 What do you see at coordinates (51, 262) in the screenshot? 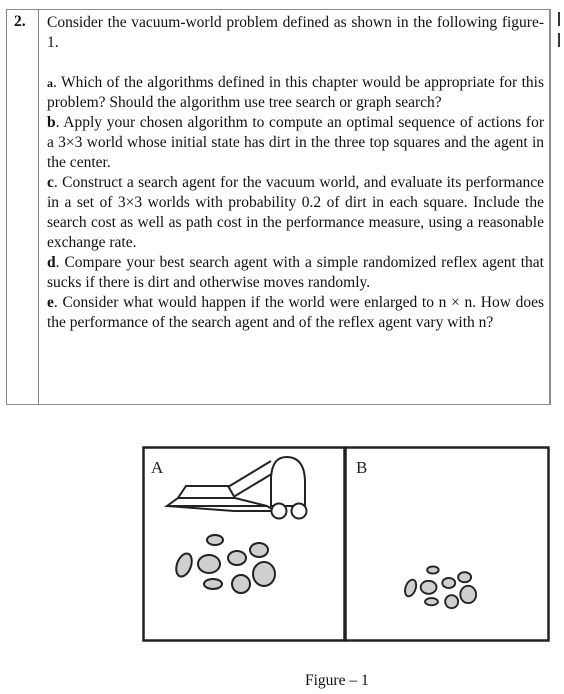
I see `part-d-letter: d` at bounding box center [51, 262].